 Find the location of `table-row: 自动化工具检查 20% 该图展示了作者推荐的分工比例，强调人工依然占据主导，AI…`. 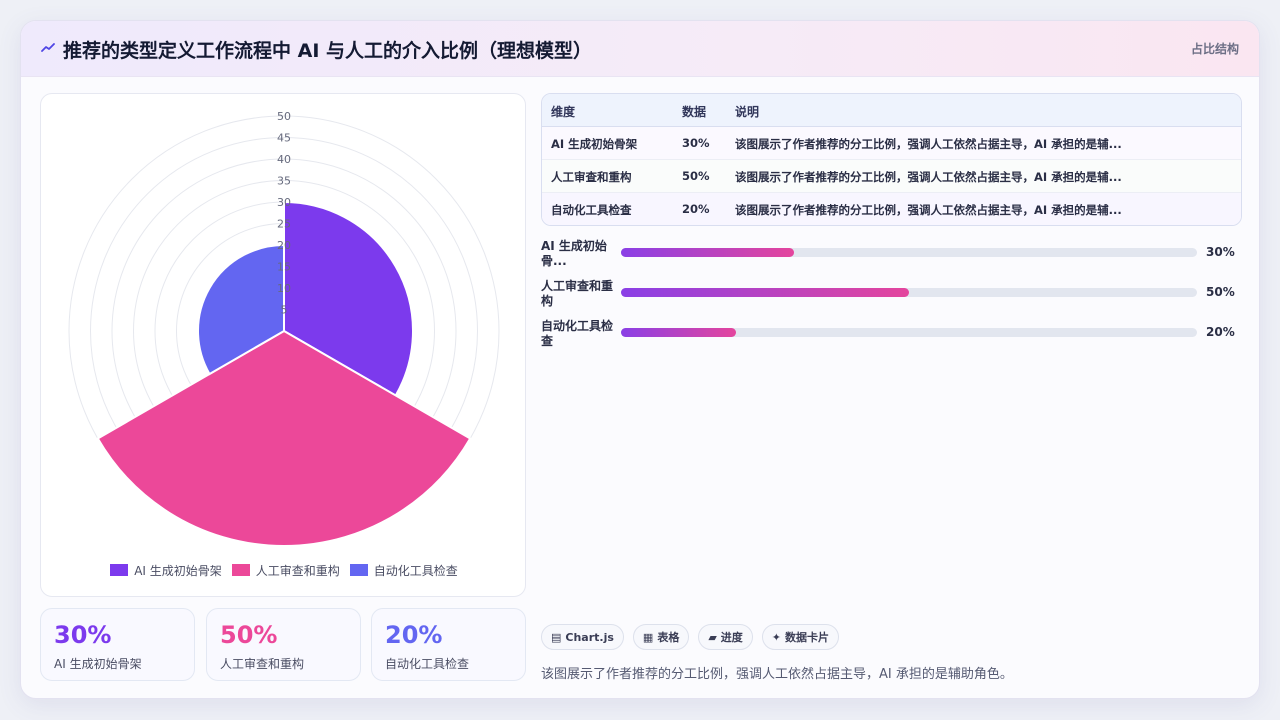

table-row: 自动化工具检查 20% 该图展示了作者推荐的分工比例，强调人工依然占据主导，AI… is located at coordinates (891, 209).